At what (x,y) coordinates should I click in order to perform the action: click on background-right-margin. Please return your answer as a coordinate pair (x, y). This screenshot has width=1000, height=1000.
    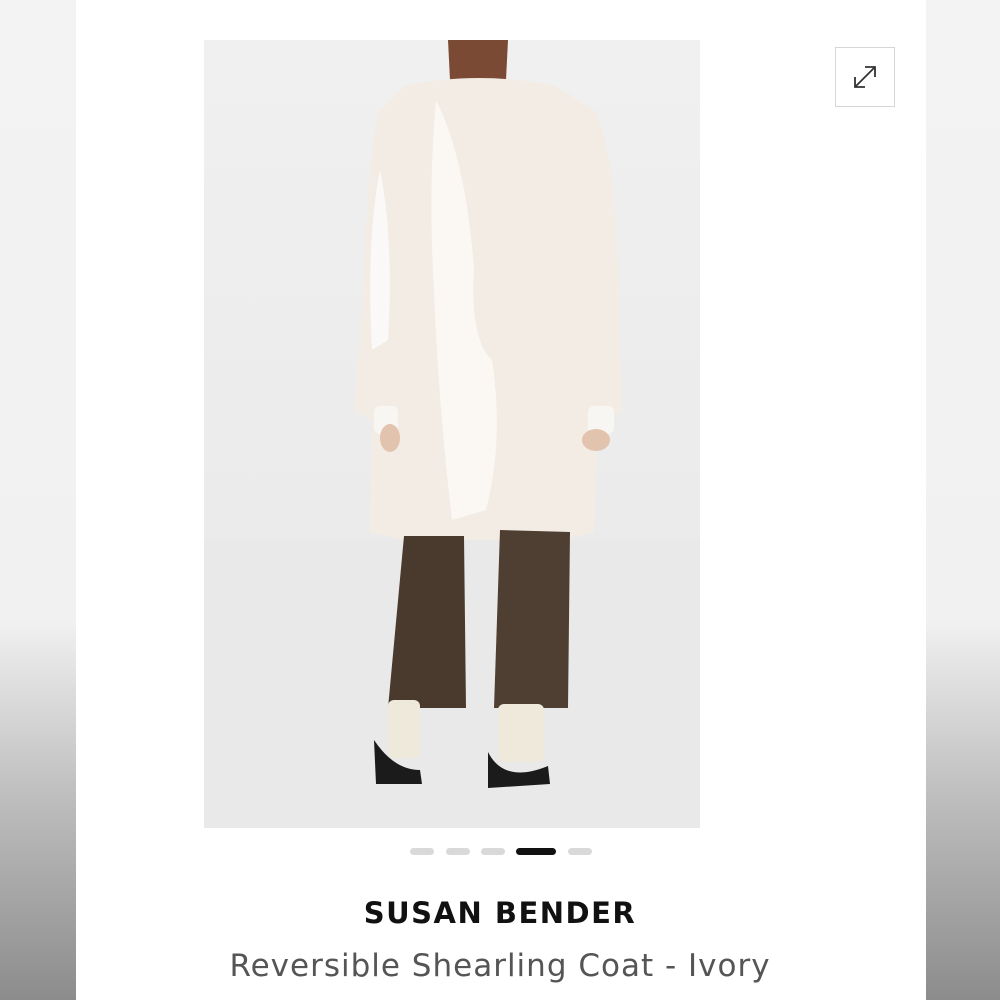
    Looking at the image, I should click on (963, 500).